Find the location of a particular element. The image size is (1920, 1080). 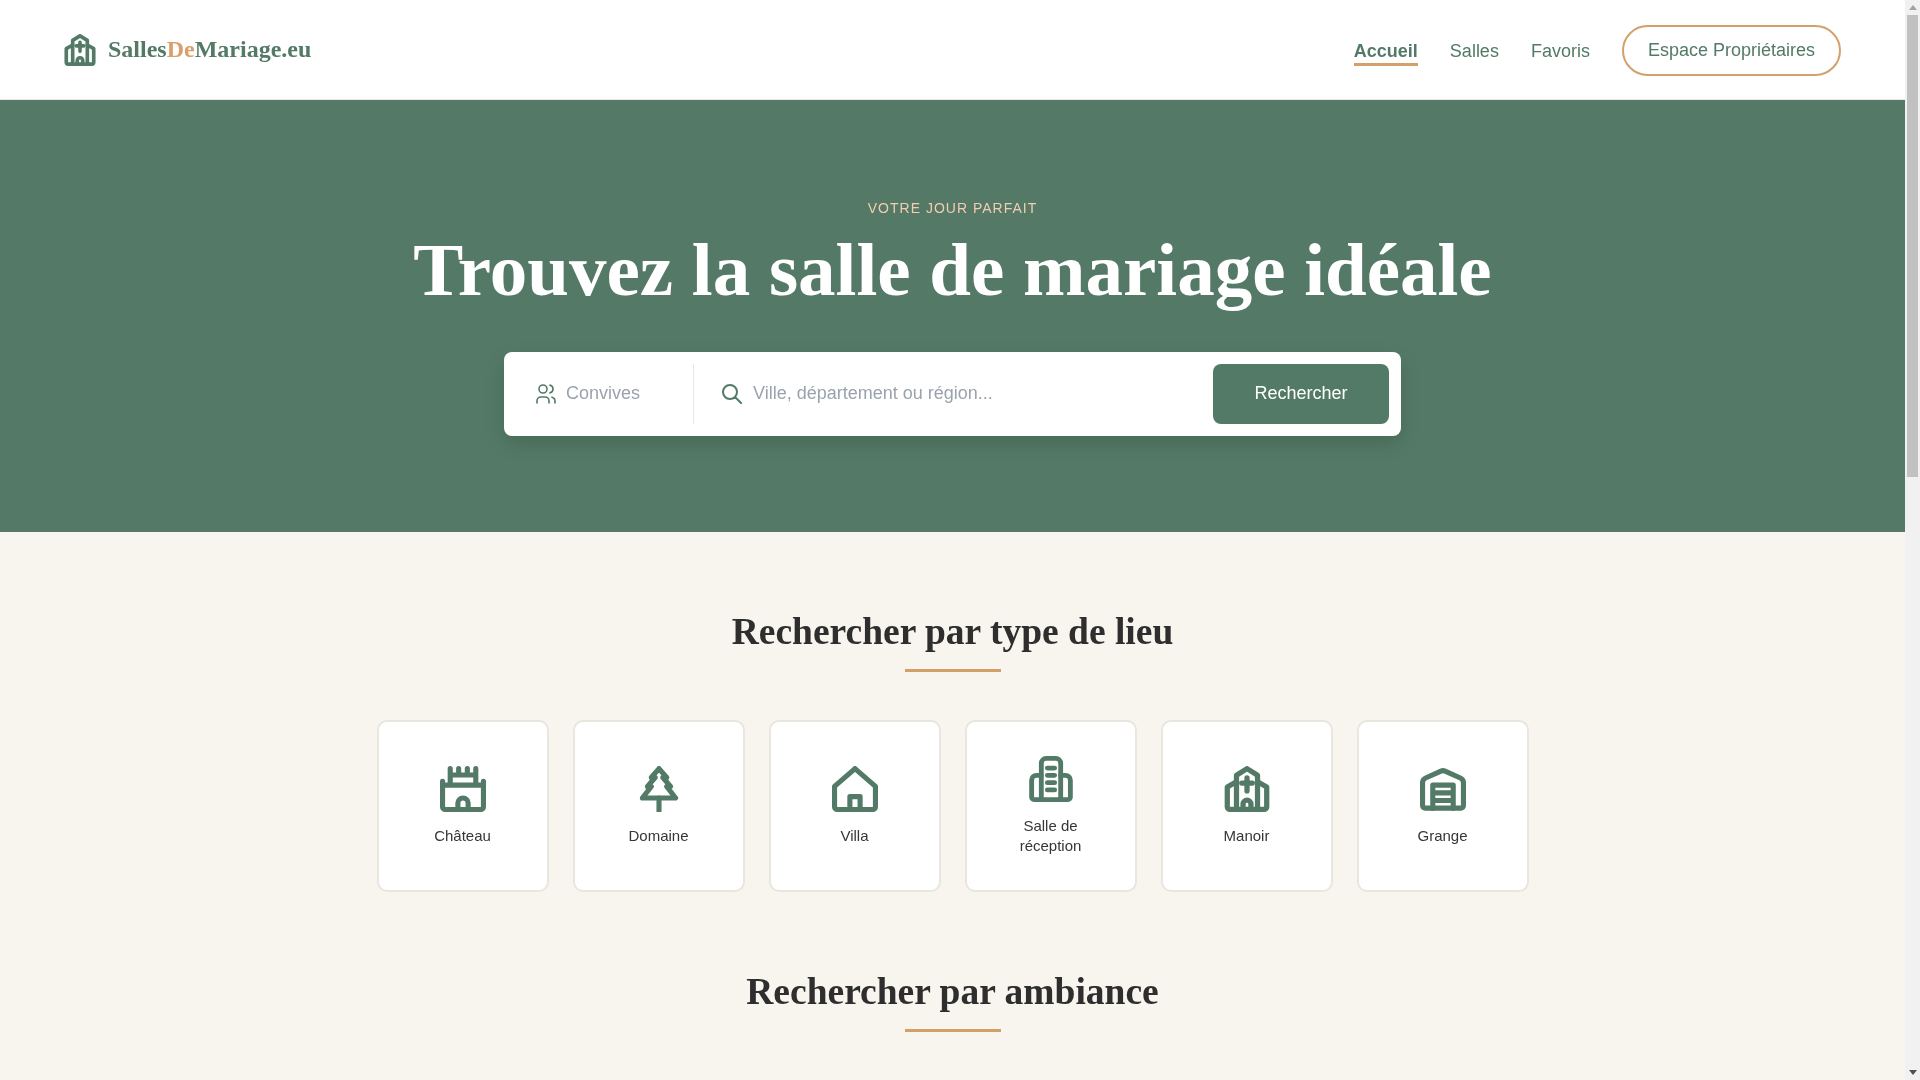

hero-title: Trouvez la salle de mariage idéale is located at coordinates (952, 270).